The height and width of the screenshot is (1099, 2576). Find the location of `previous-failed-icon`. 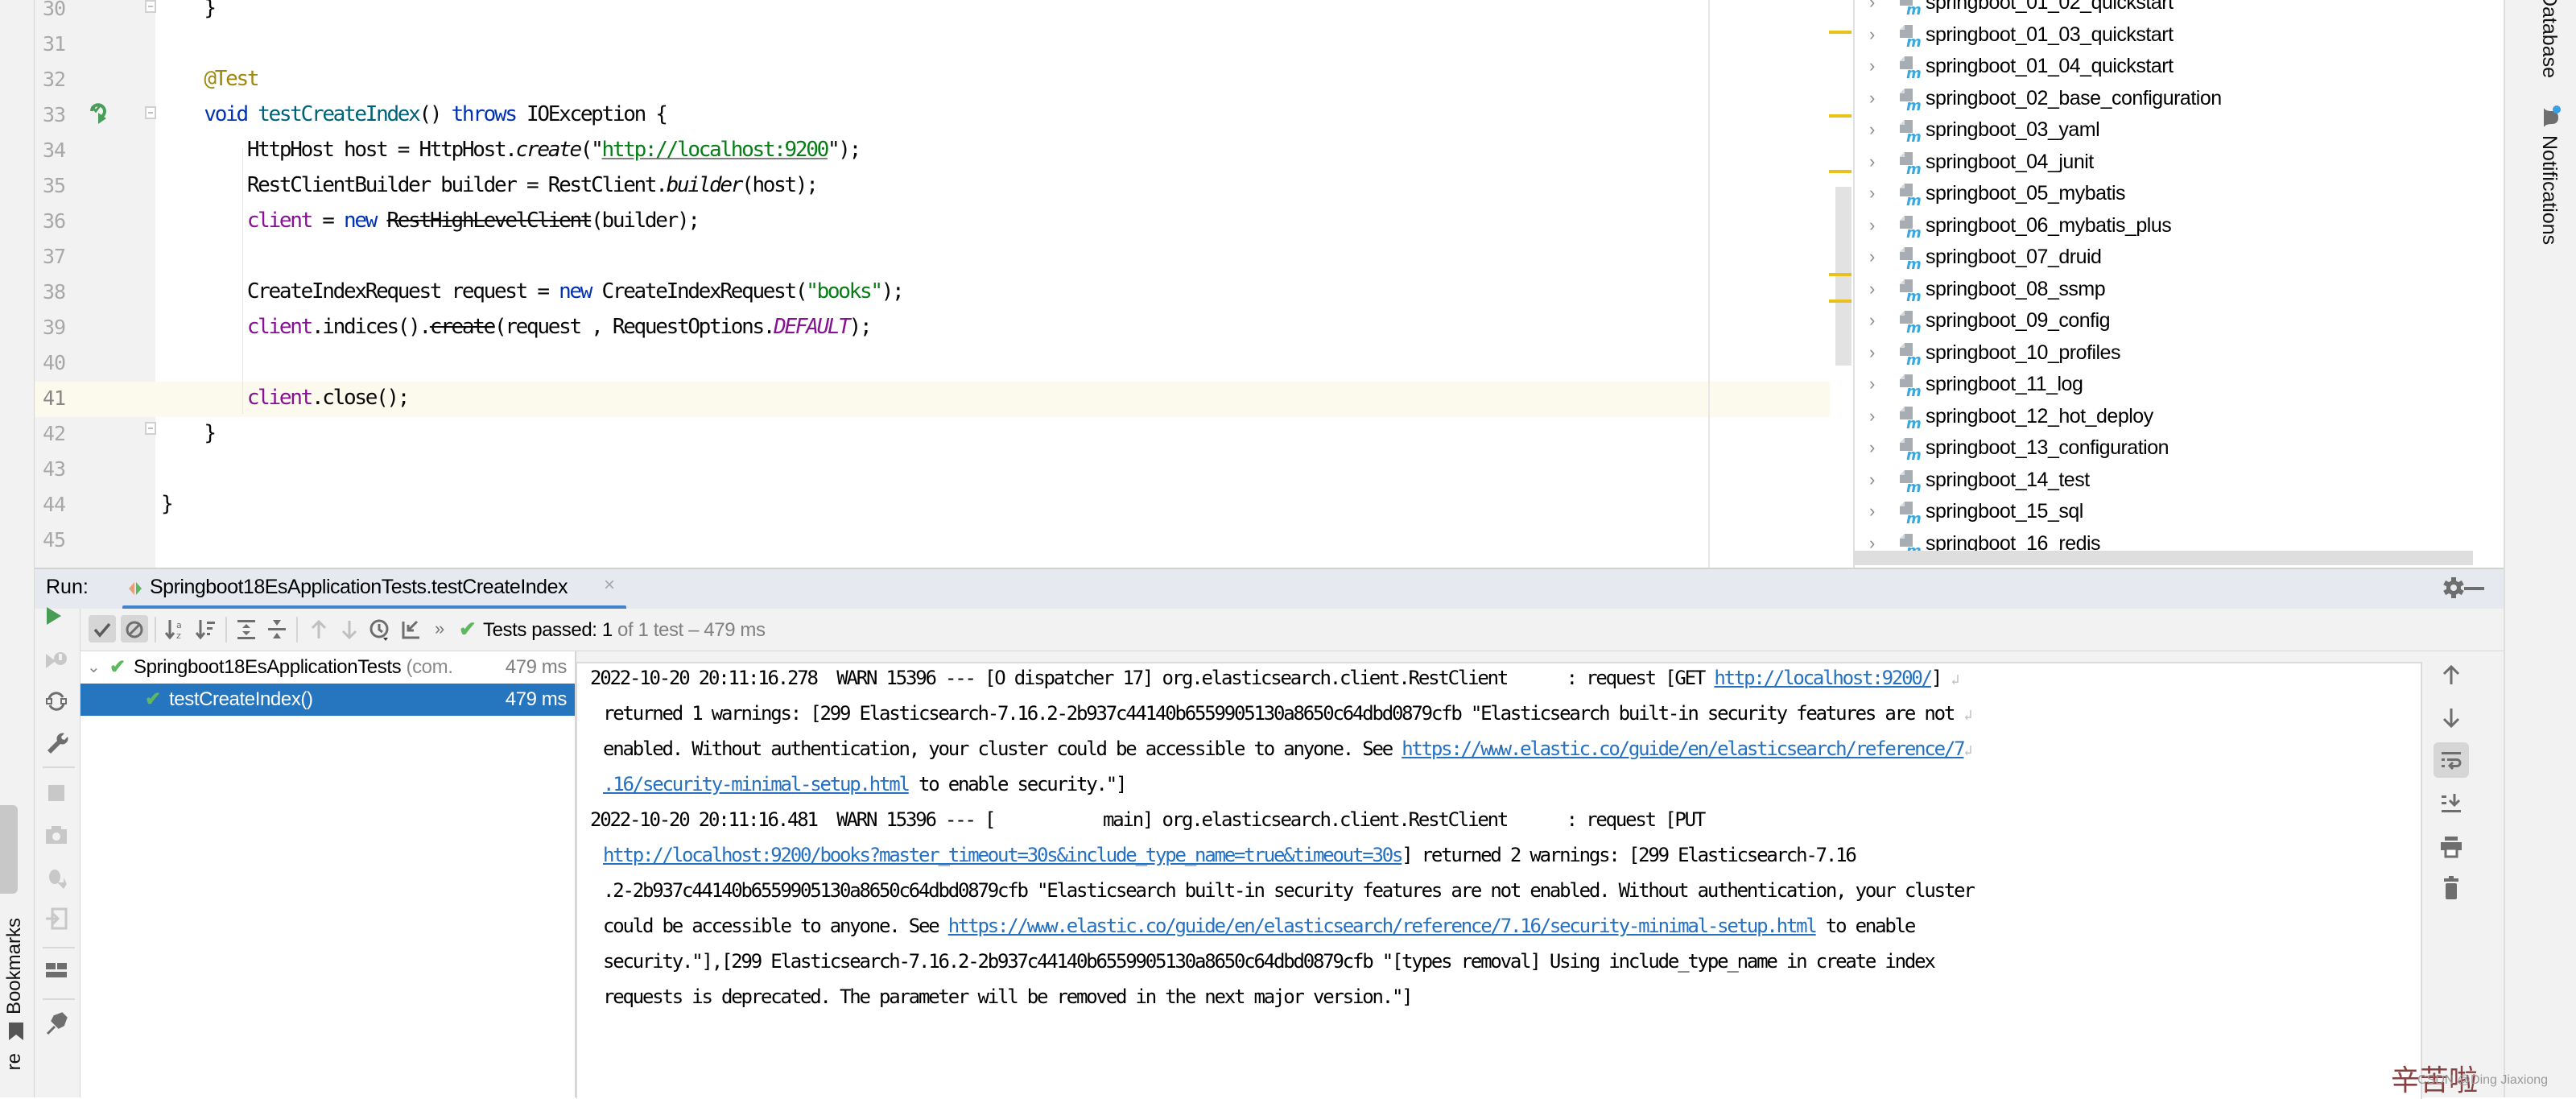

previous-failed-icon is located at coordinates (319, 629).